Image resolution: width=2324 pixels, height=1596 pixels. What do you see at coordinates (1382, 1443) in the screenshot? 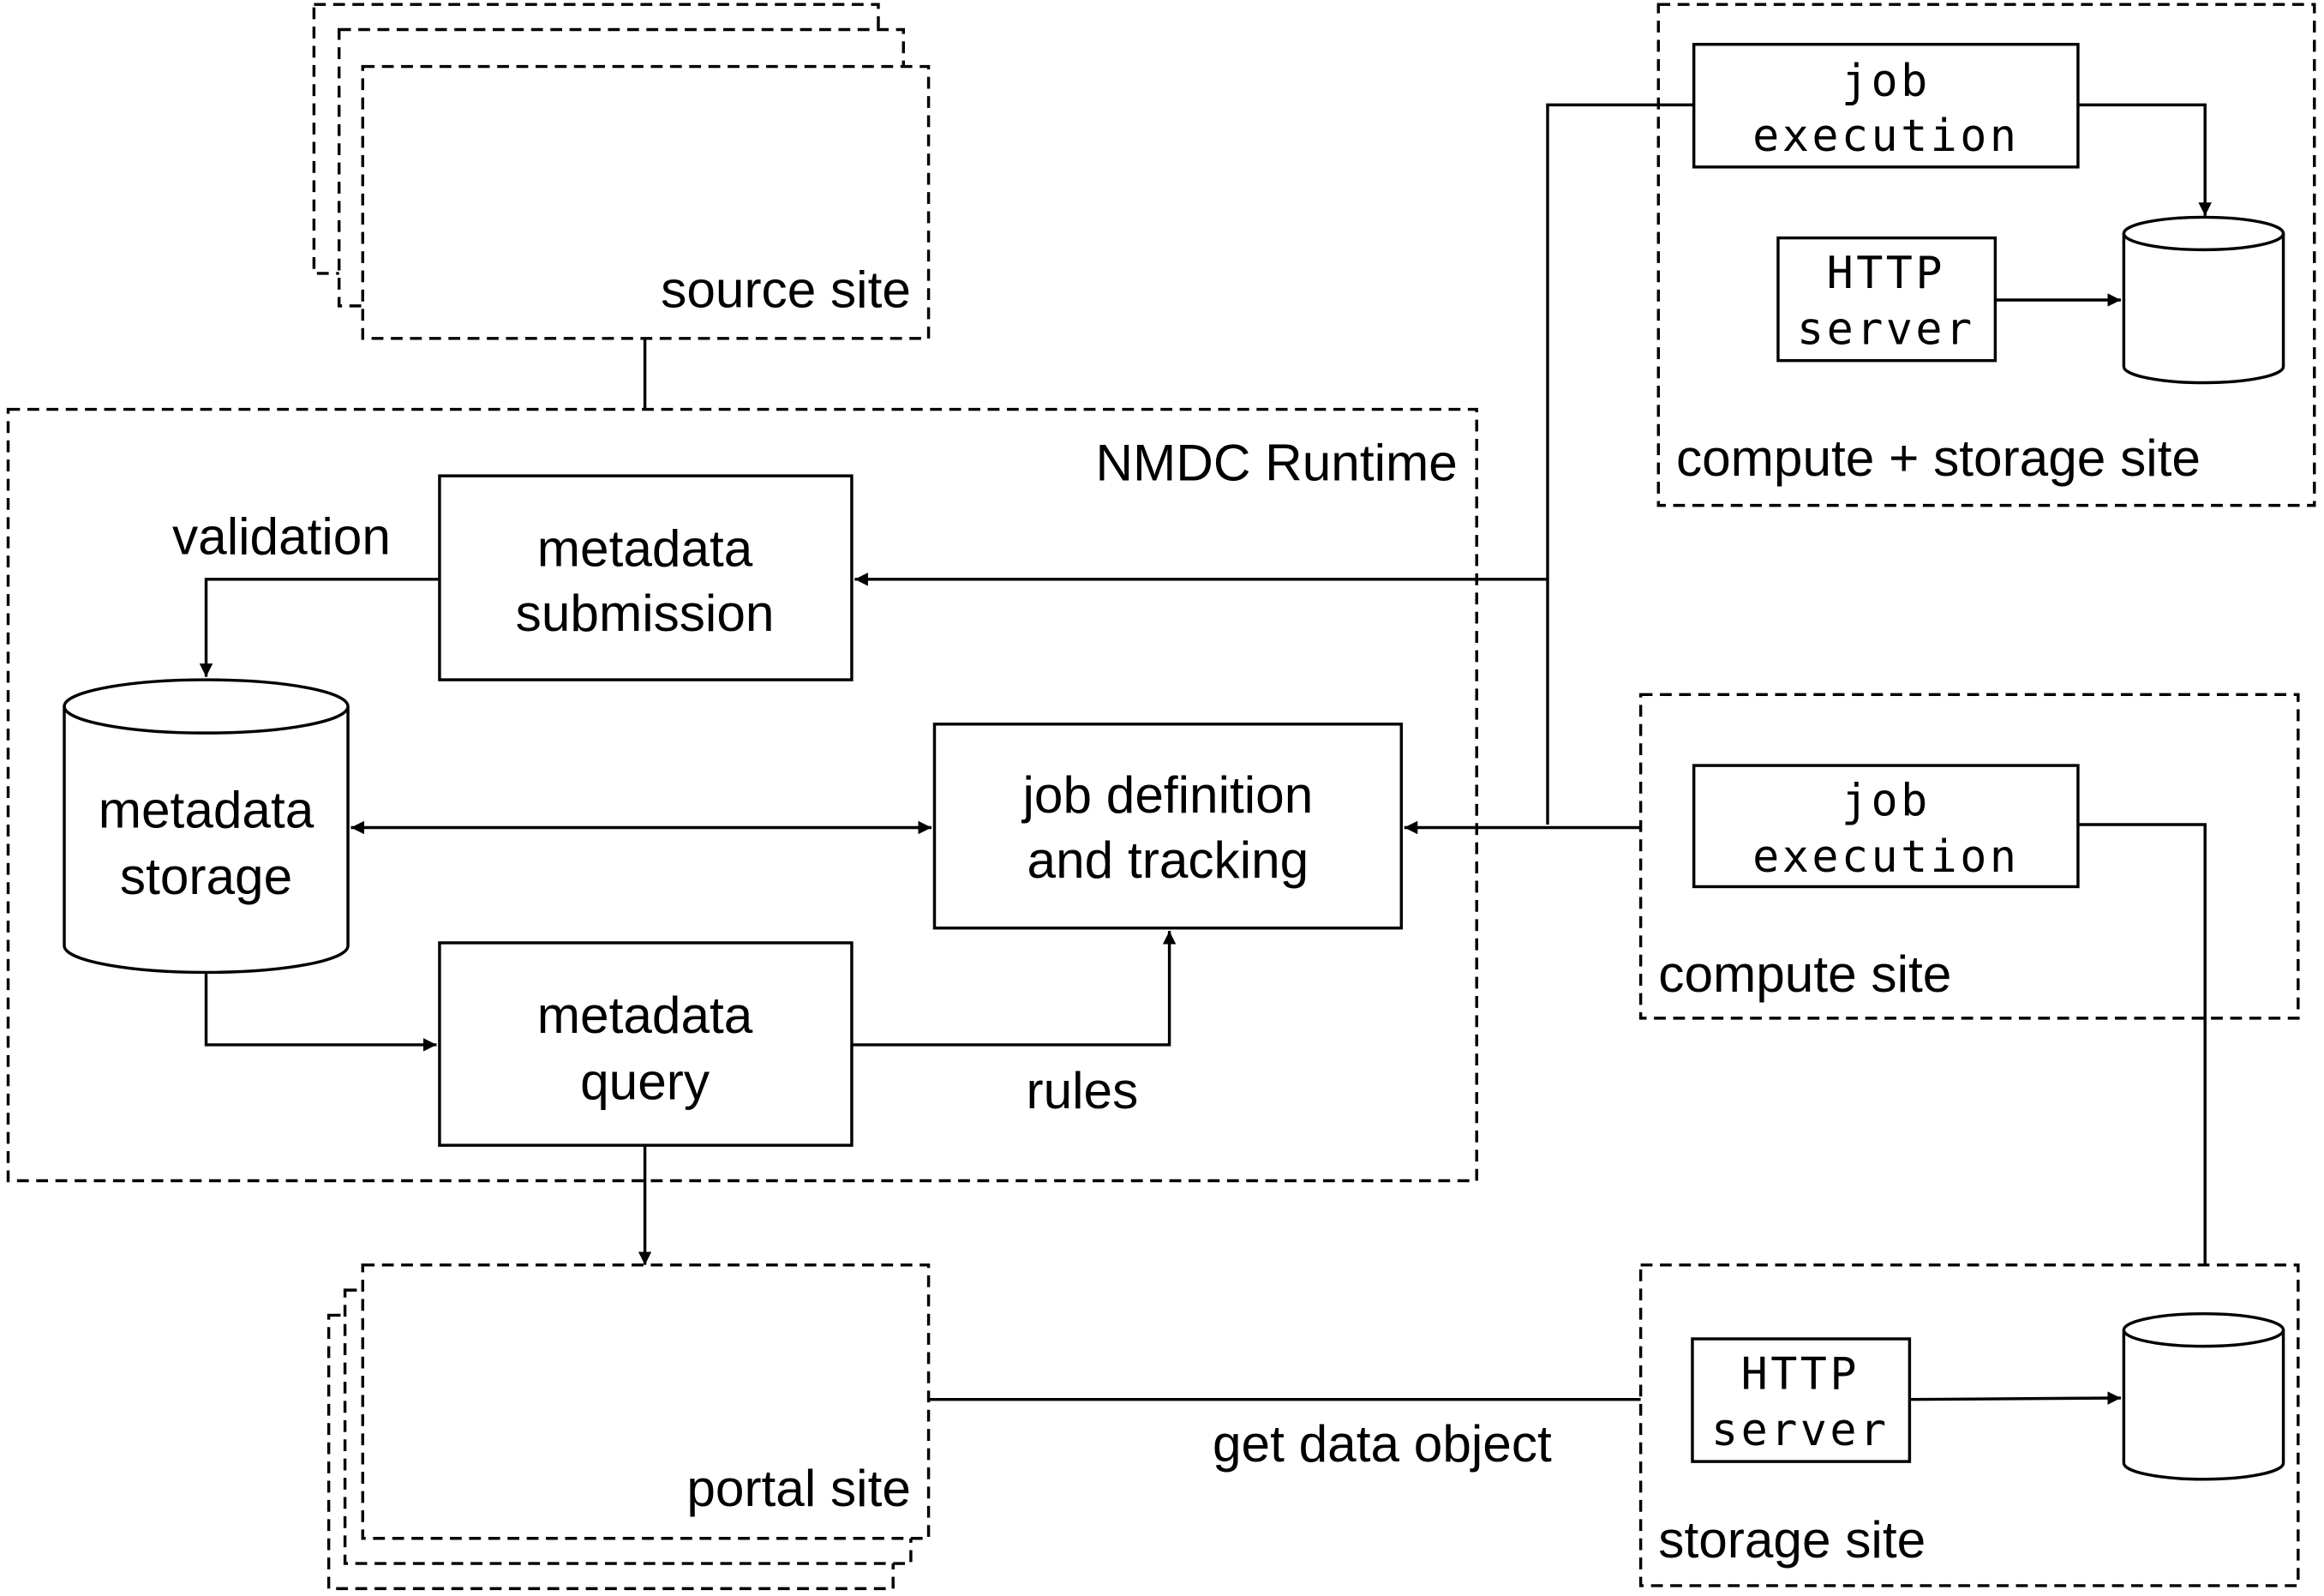
I see `get-data-object-label: get data object` at bounding box center [1382, 1443].